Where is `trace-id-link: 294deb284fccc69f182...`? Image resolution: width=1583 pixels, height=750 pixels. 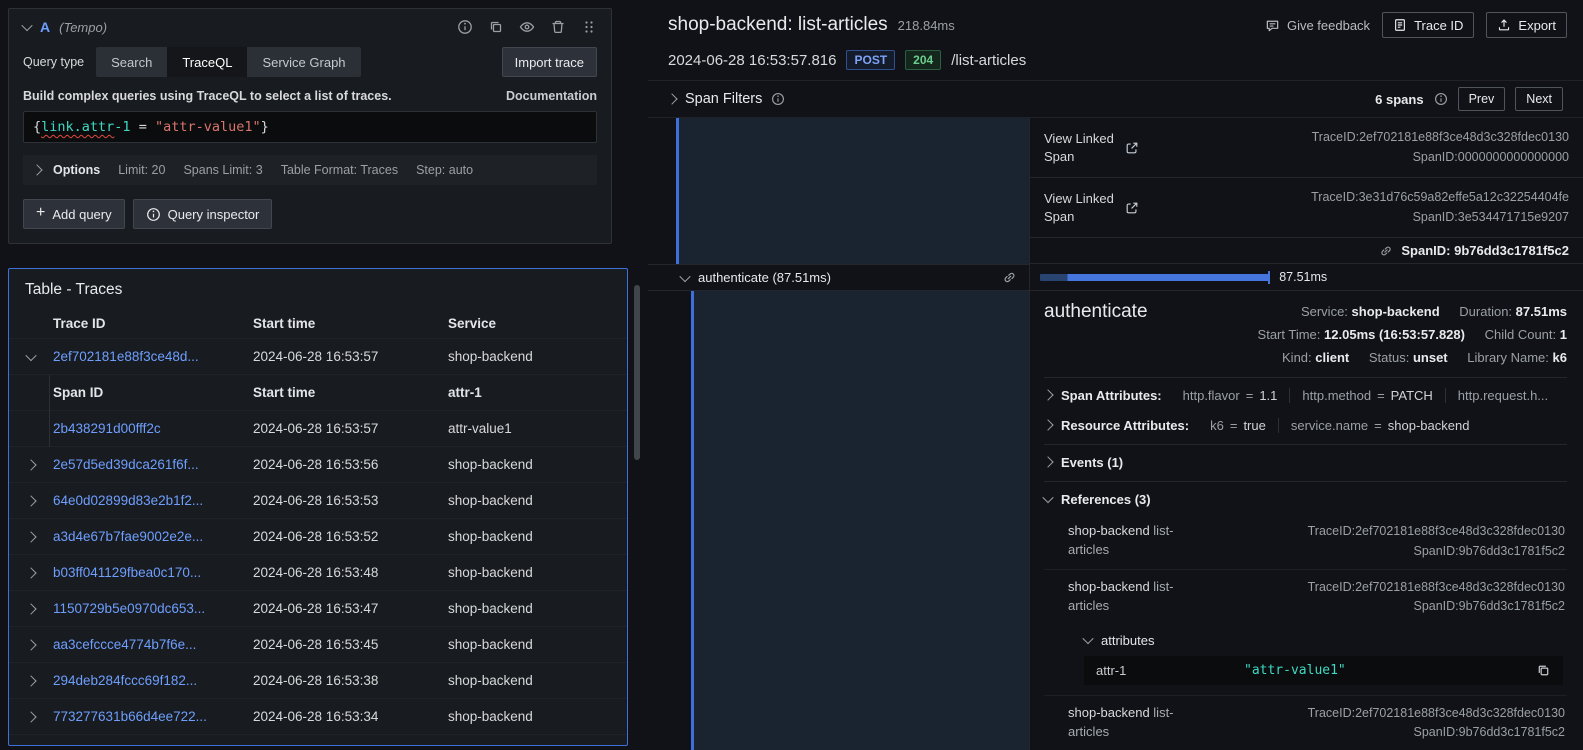
trace-id-link: 294deb284fccc69f182... is located at coordinates (153, 680).